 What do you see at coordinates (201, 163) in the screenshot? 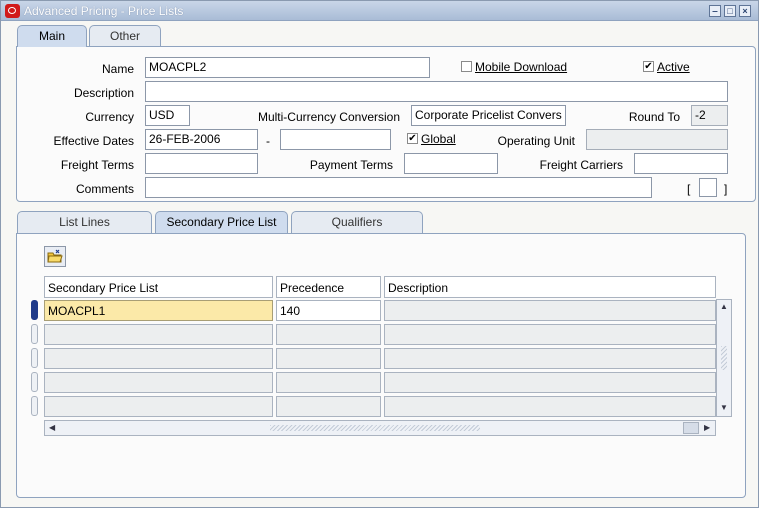
I see `freight-terms-field` at bounding box center [201, 163].